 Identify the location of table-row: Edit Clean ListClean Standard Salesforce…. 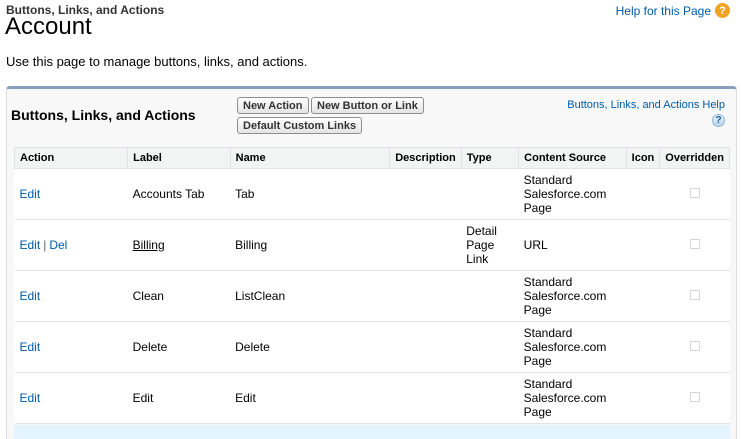
(372, 296).